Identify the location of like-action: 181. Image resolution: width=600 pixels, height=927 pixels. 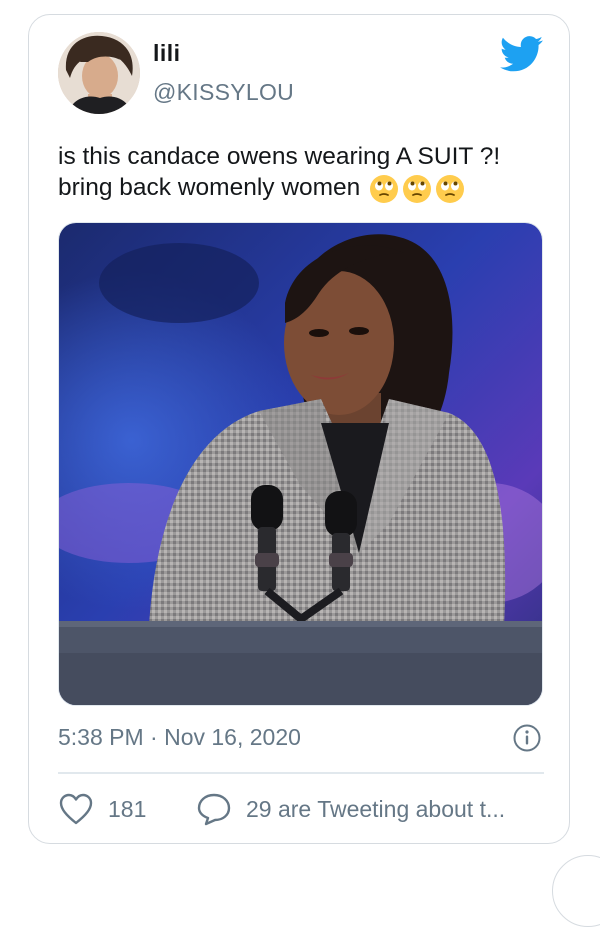
(102, 809).